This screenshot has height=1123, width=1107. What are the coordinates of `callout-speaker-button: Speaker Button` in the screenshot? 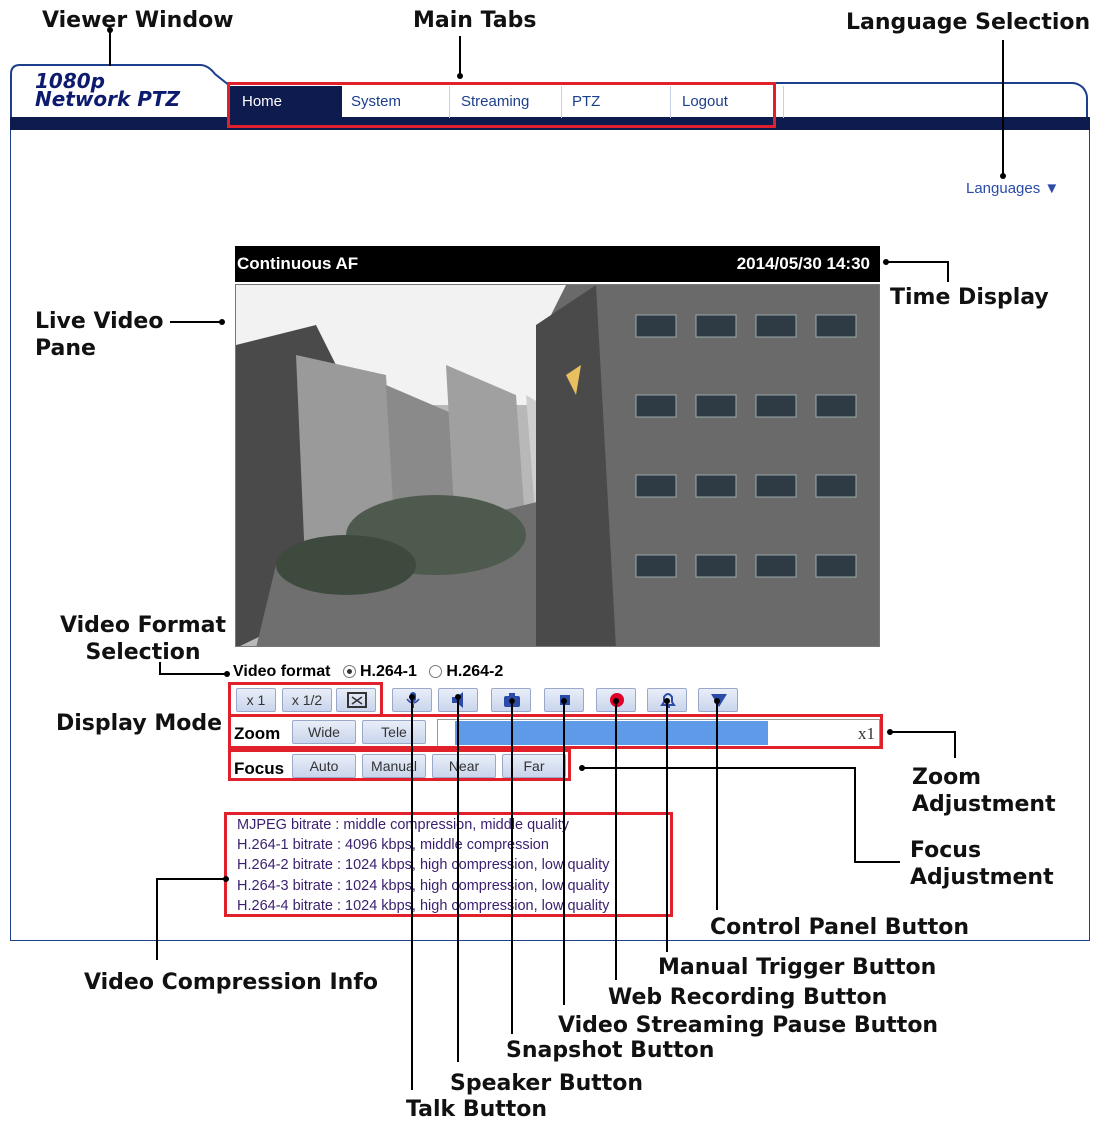 It's located at (547, 1083).